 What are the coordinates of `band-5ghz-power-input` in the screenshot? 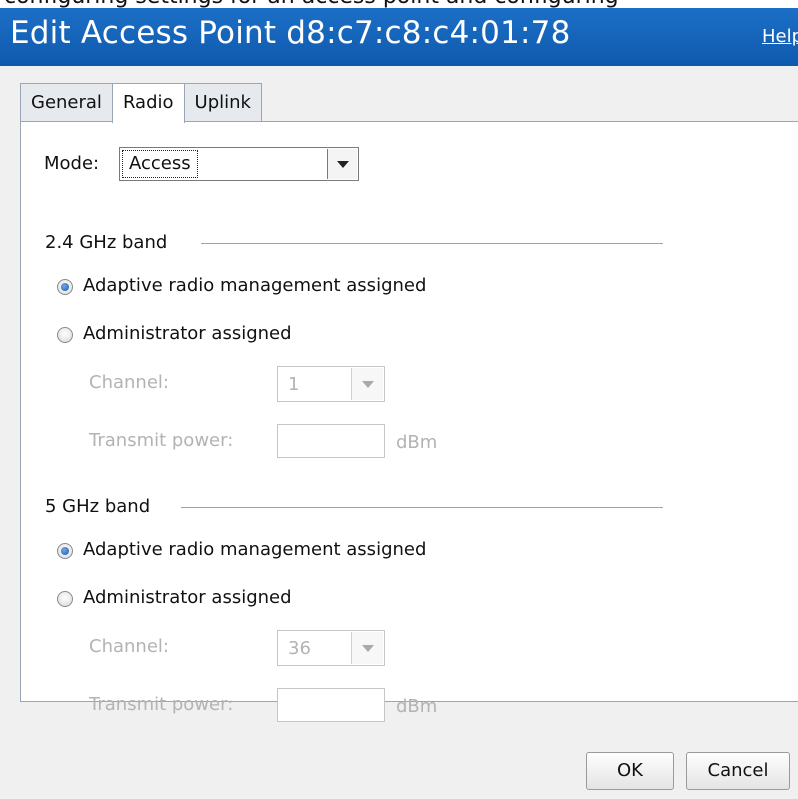 It's located at (331, 705).